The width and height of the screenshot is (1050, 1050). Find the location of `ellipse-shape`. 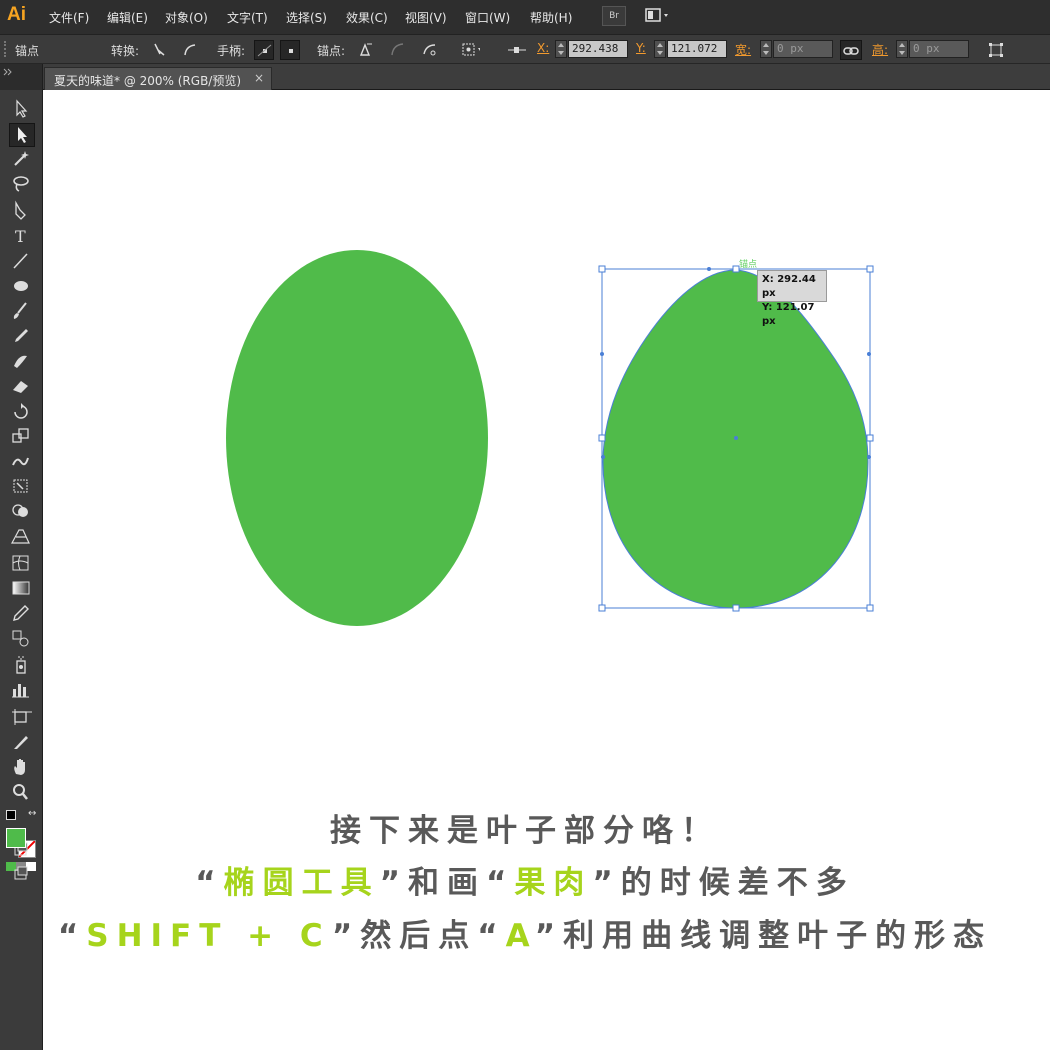

ellipse-shape is located at coordinates (357, 438).